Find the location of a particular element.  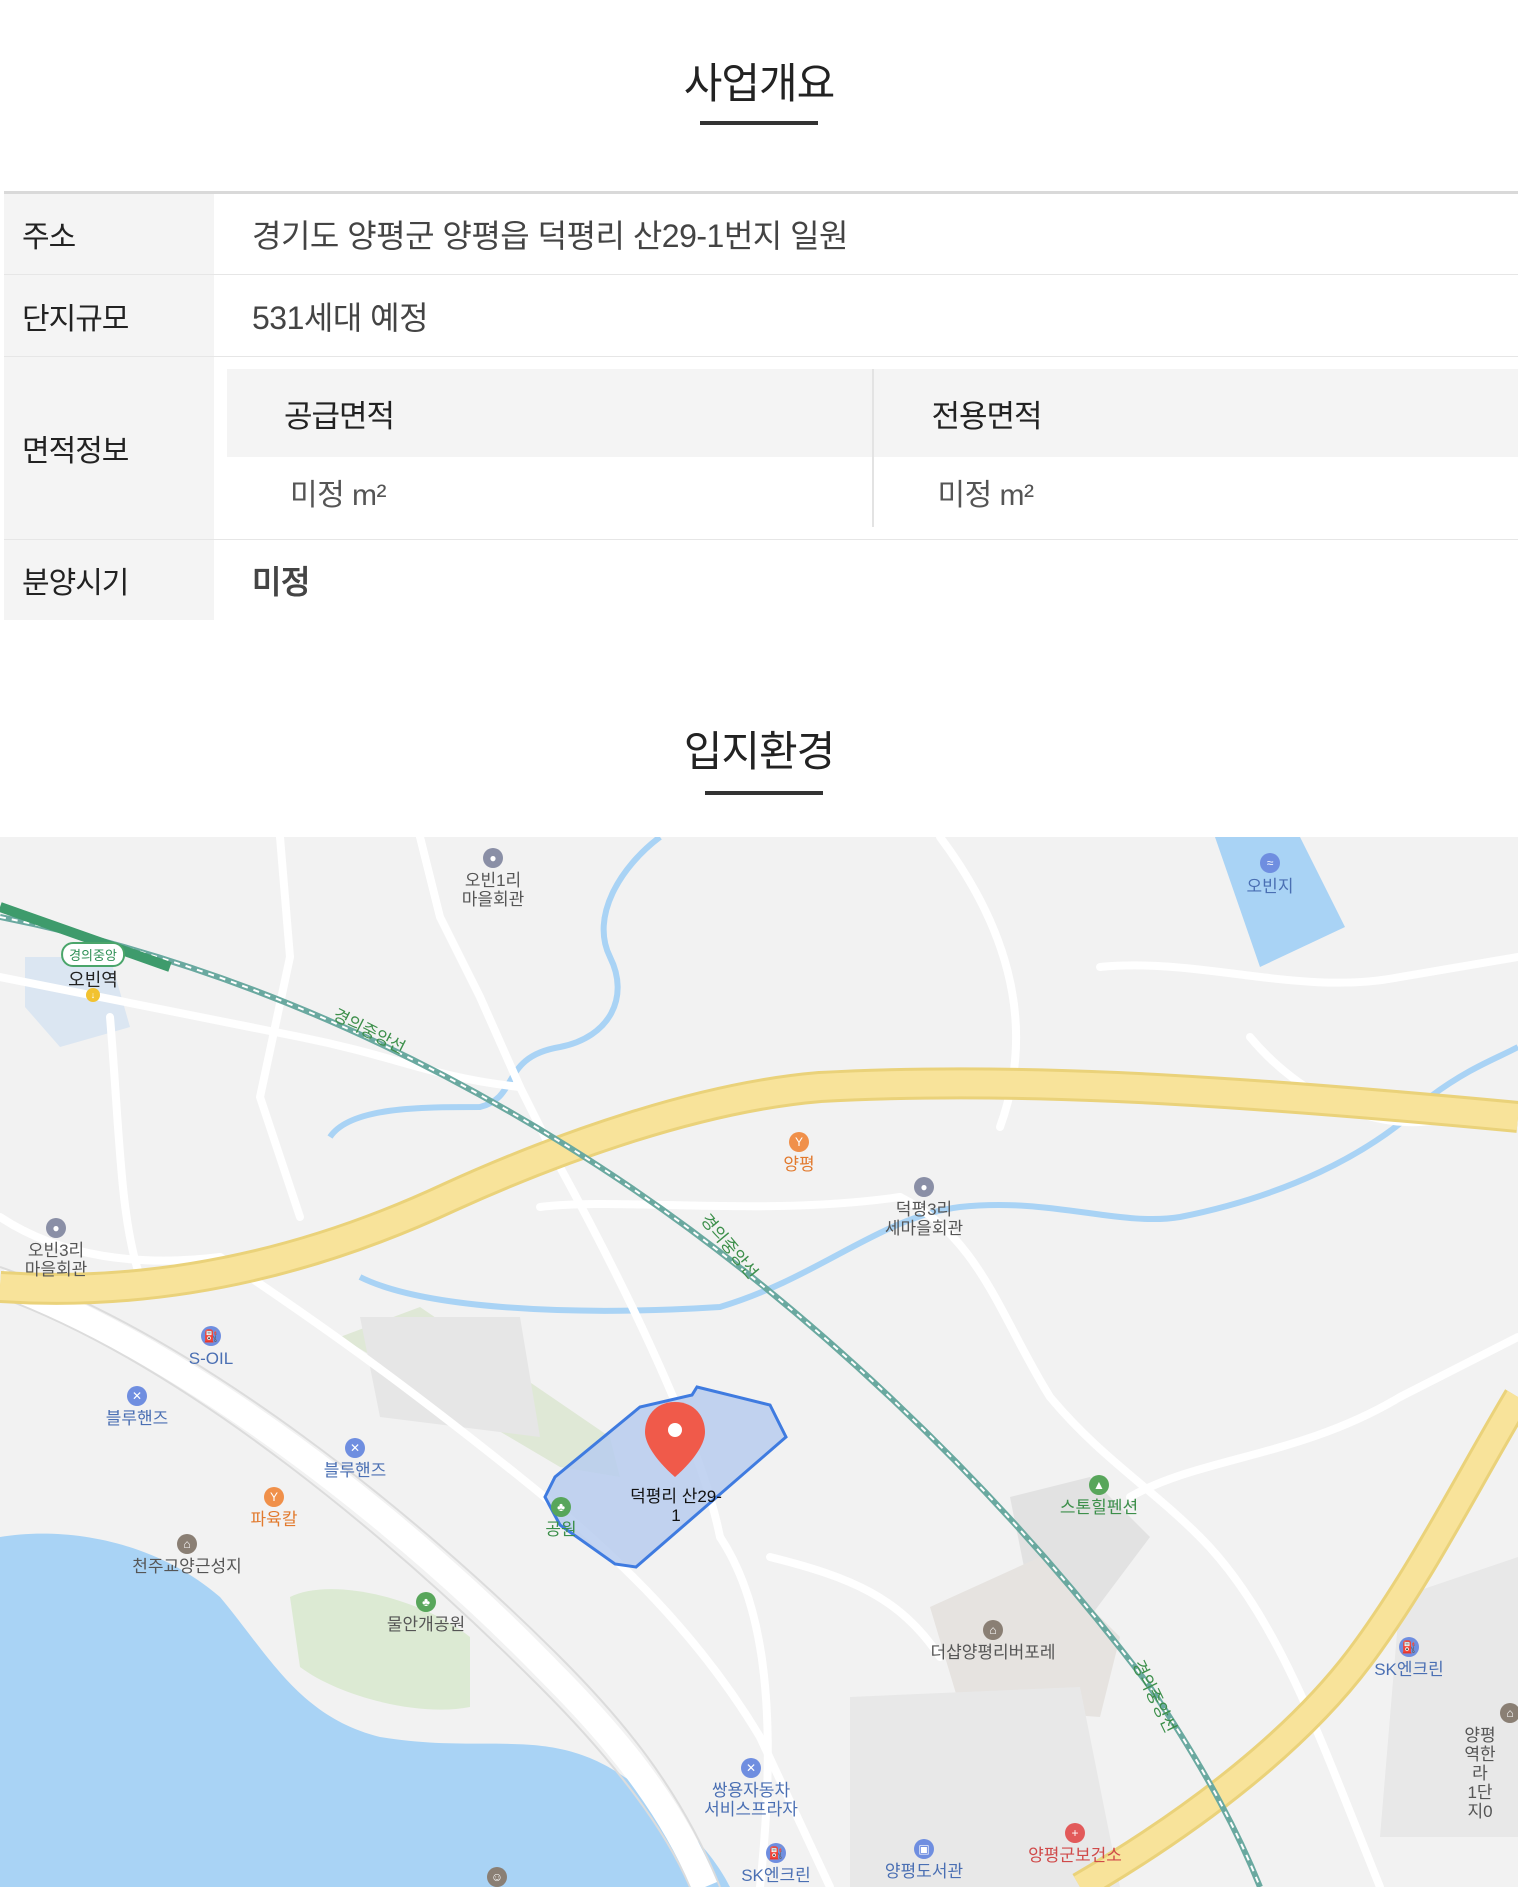

repair-shop-icon-2: ✕ is located at coordinates (355, 1448).